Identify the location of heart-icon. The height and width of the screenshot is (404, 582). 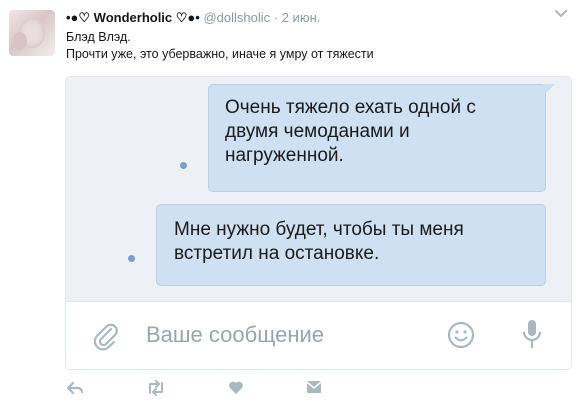
(236, 387).